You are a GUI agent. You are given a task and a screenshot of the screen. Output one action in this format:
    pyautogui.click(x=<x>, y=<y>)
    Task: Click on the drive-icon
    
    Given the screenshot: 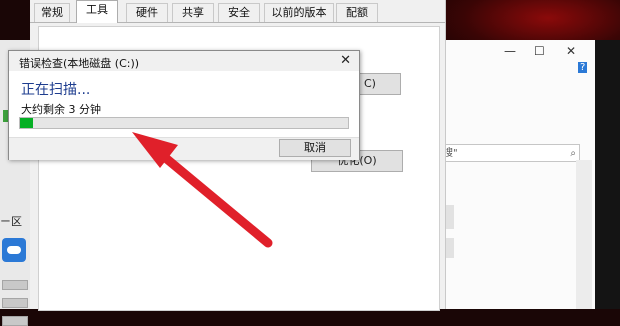 What is the action you would take?
    pyautogui.click(x=15, y=321)
    